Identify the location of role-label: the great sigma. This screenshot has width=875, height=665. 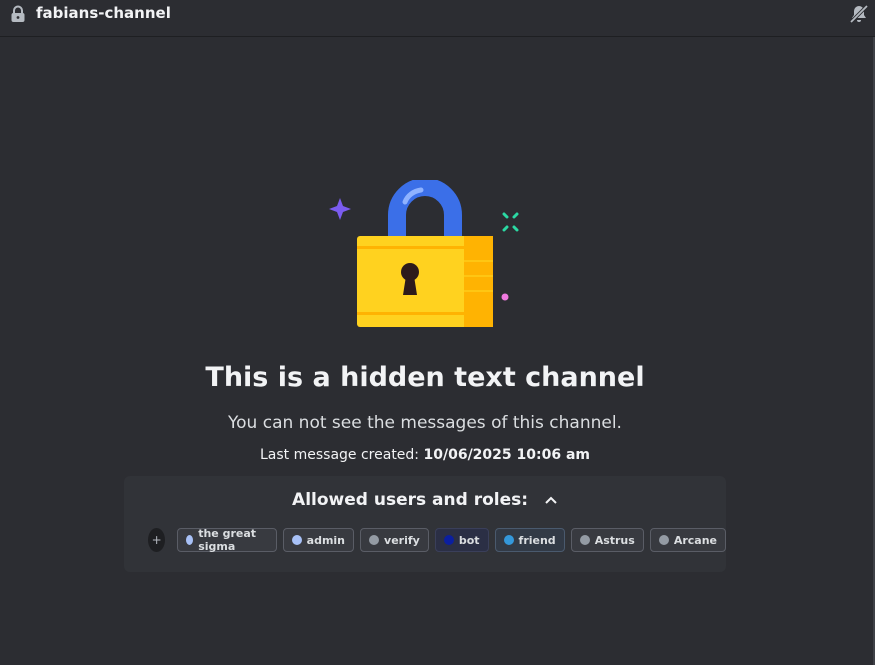
(227, 540).